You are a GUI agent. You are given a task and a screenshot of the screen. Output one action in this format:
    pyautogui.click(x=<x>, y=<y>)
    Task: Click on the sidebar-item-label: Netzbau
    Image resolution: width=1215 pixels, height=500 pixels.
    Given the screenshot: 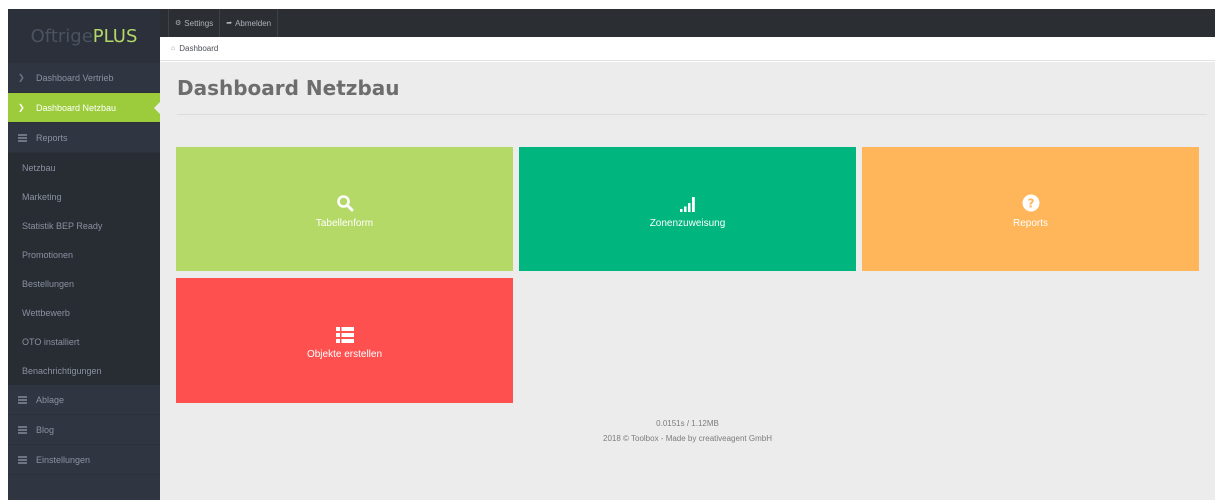 What is the action you would take?
    pyautogui.click(x=39, y=167)
    